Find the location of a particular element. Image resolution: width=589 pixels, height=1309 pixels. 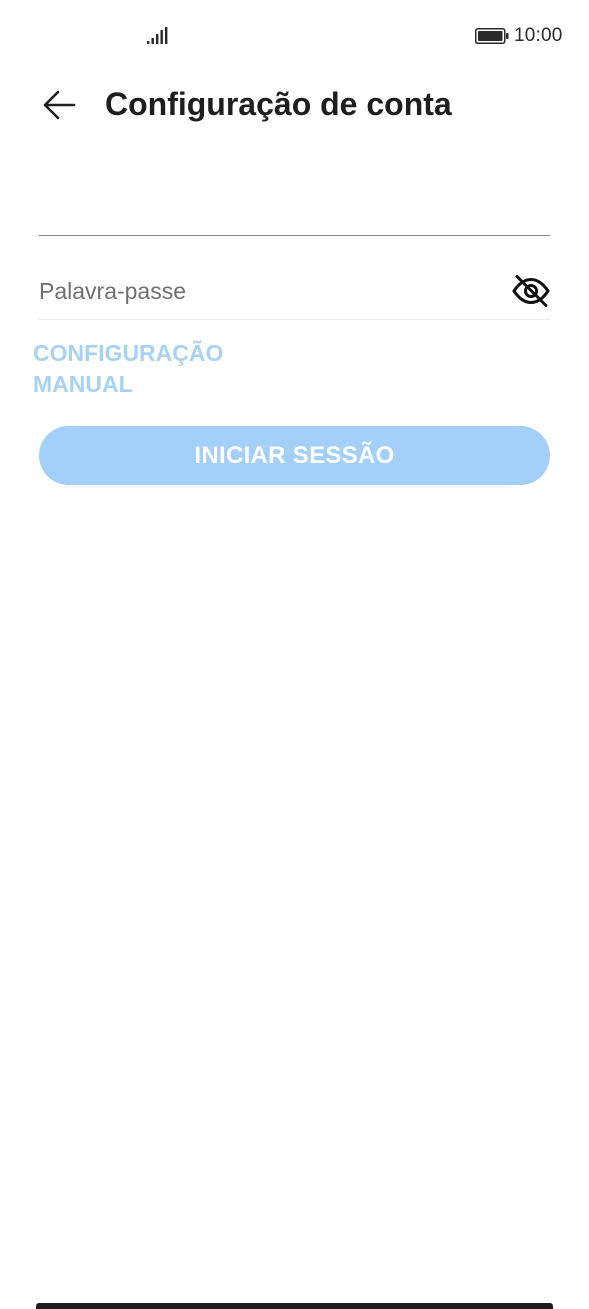

status-time: 10:00 is located at coordinates (538, 35).